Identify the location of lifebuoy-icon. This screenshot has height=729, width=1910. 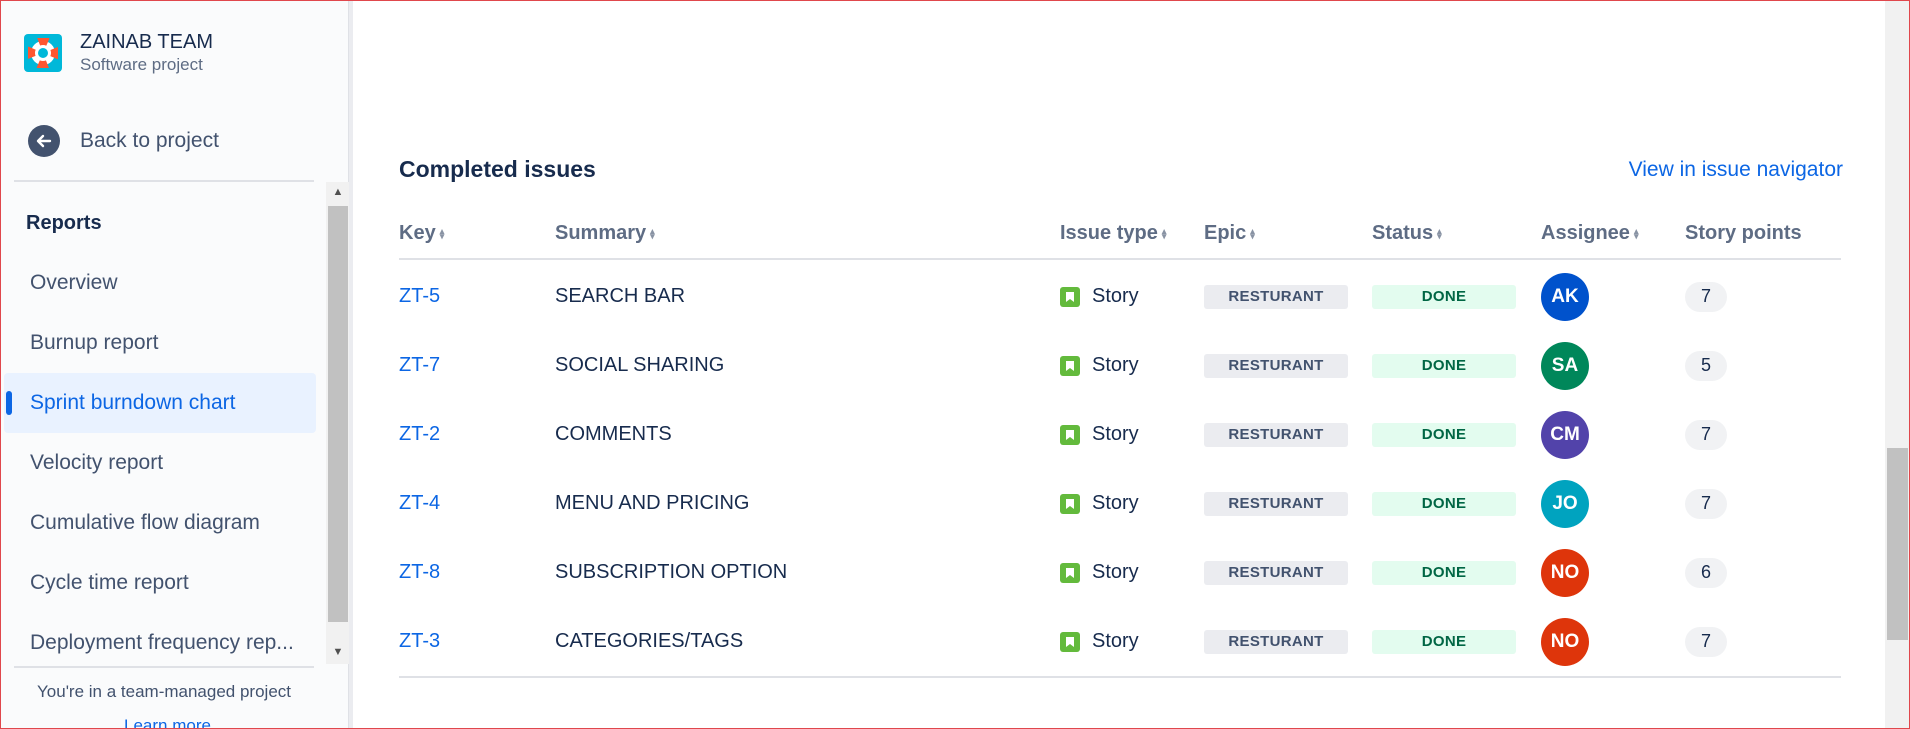
(43, 53).